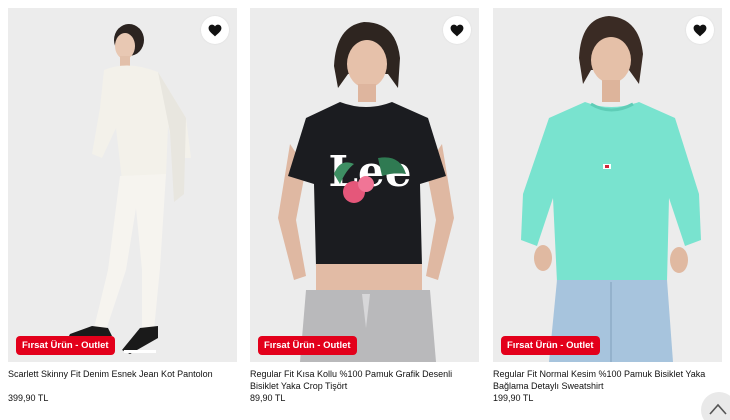 The image size is (730, 420). What do you see at coordinates (268, 398) in the screenshot?
I see `product-price: 89,90 TL` at bounding box center [268, 398].